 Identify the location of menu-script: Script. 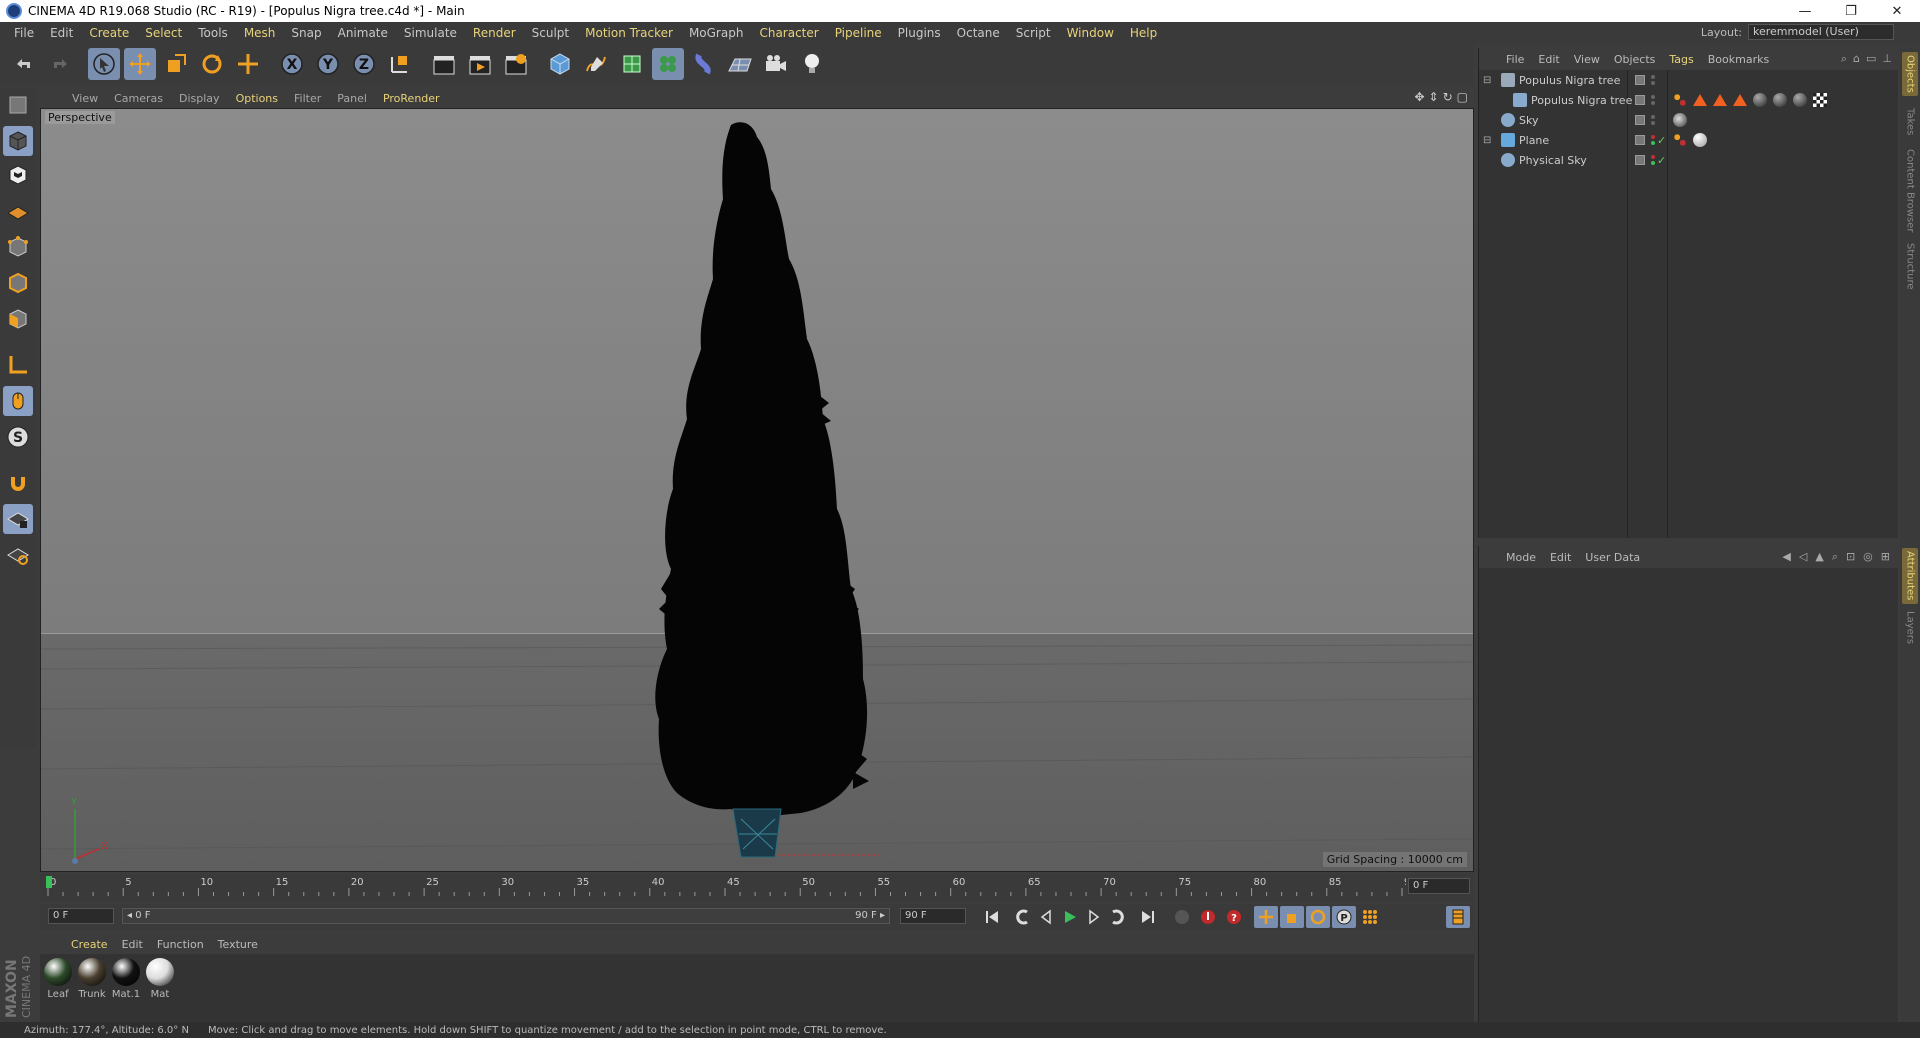
(1033, 33).